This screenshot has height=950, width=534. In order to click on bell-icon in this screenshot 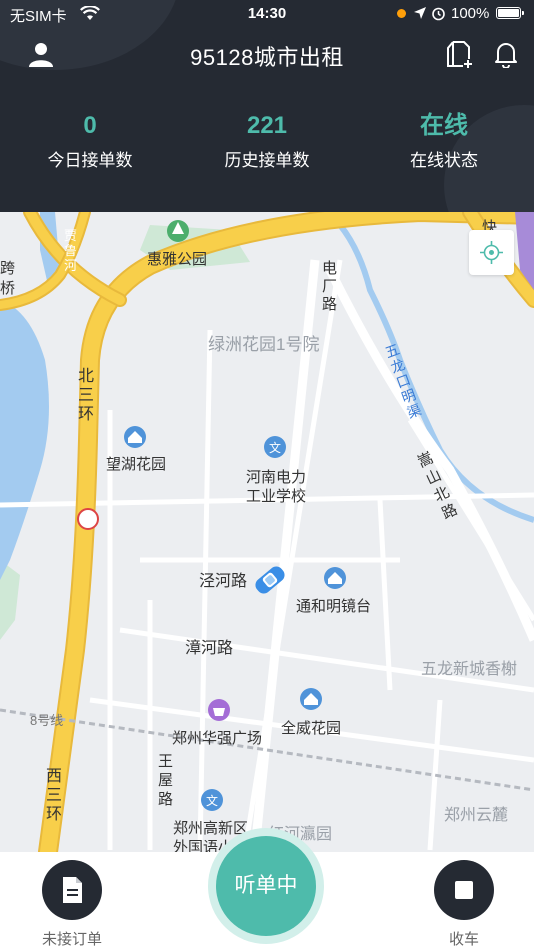, I will do `click(506, 56)`.